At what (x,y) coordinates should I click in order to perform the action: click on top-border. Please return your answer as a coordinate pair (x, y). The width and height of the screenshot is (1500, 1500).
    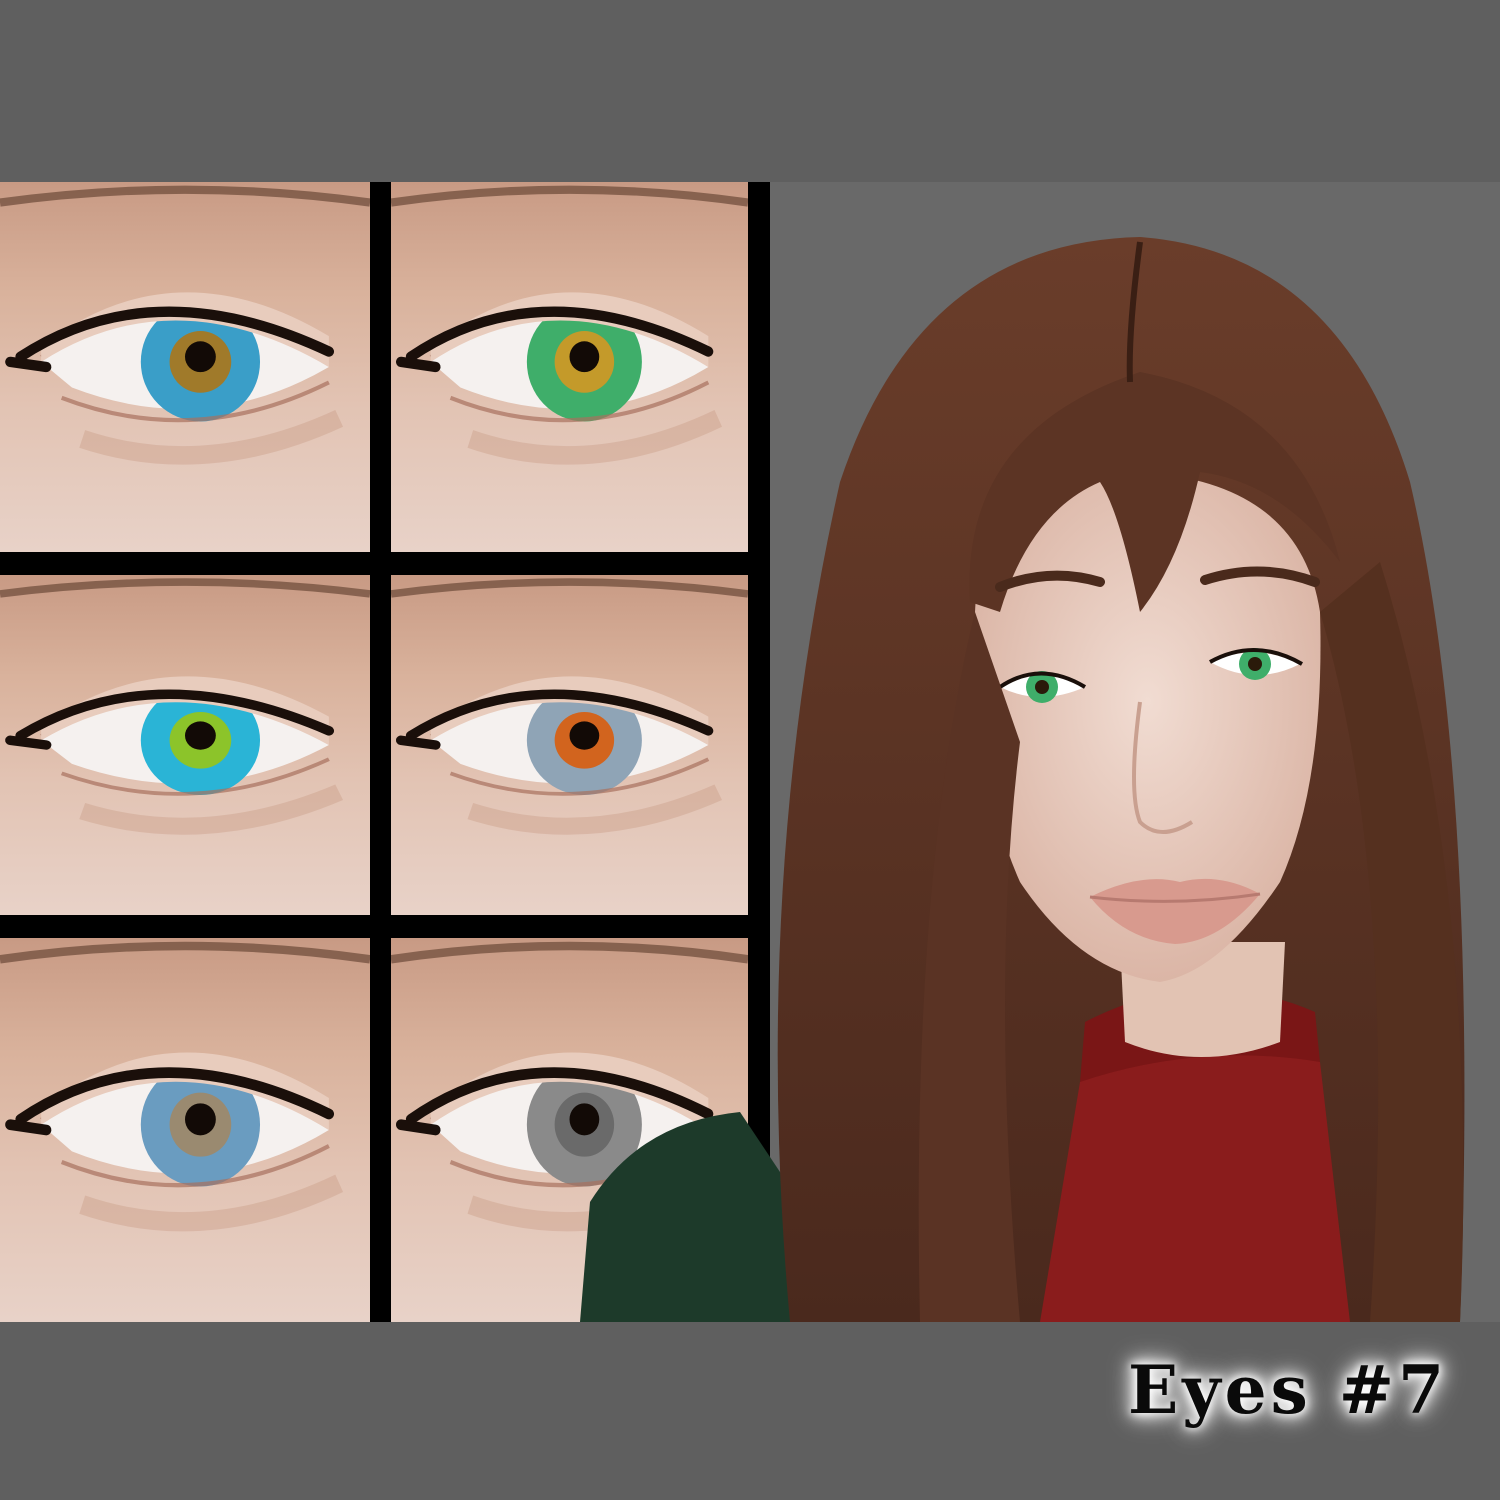
    Looking at the image, I should click on (750, 91).